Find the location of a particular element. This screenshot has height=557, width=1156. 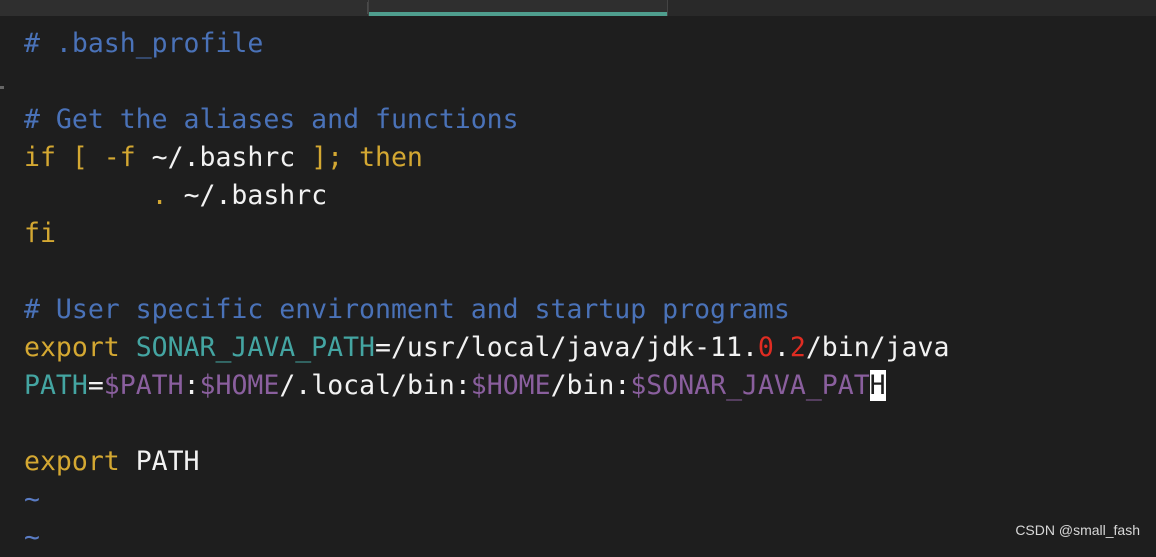

code-token: # is located at coordinates (40, 43).